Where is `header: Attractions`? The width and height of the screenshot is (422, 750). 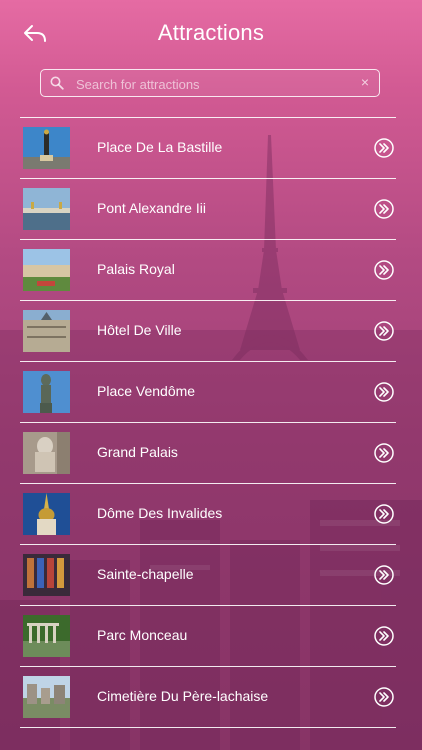 header: Attractions is located at coordinates (211, 34).